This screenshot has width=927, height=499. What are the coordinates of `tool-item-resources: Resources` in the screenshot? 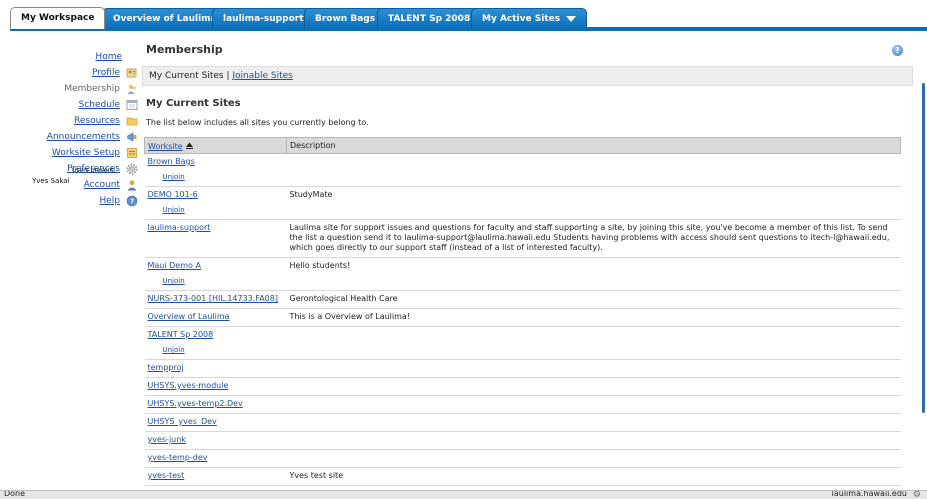 It's located at (106, 121).